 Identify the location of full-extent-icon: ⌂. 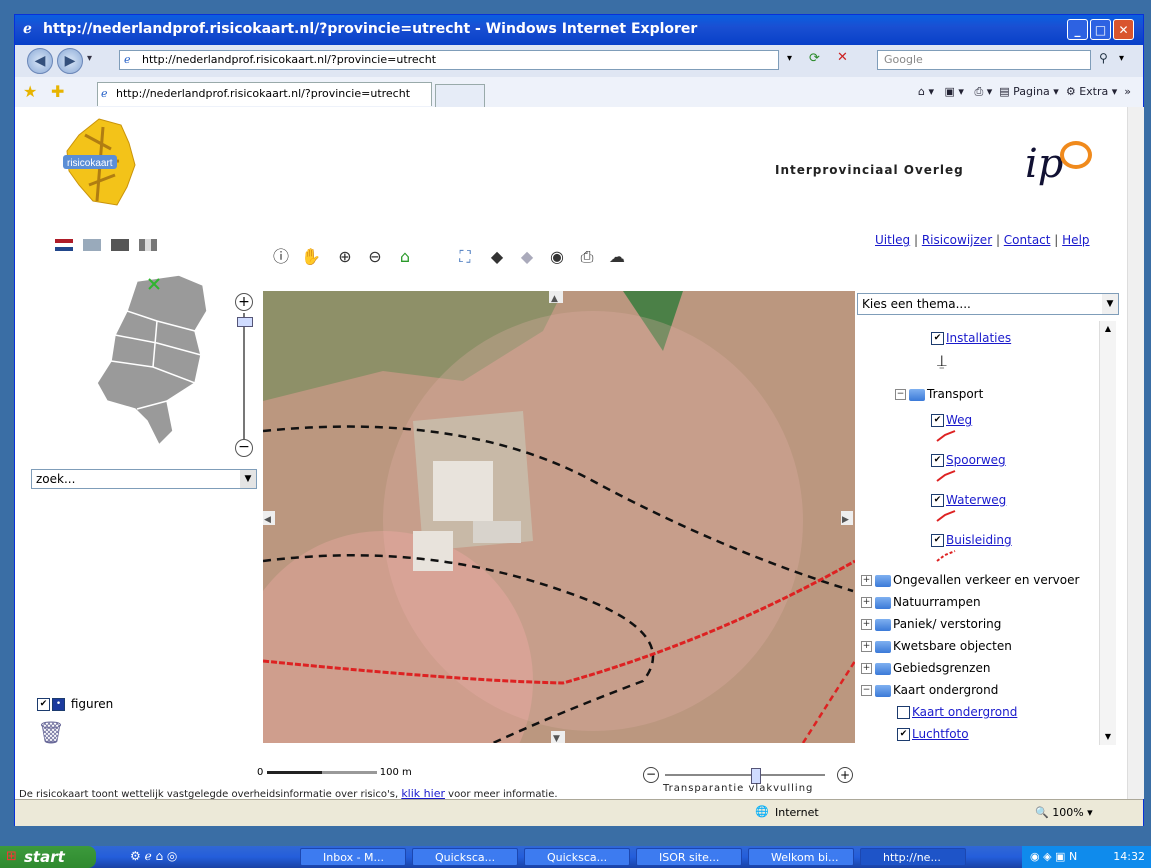
(405, 257).